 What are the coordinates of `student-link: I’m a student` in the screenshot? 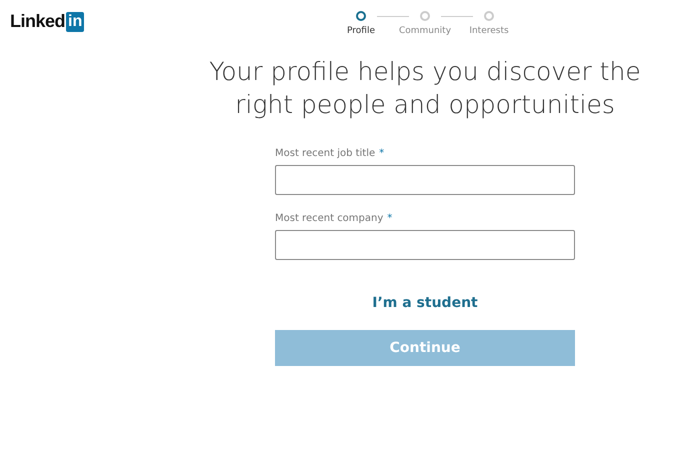 It's located at (425, 303).